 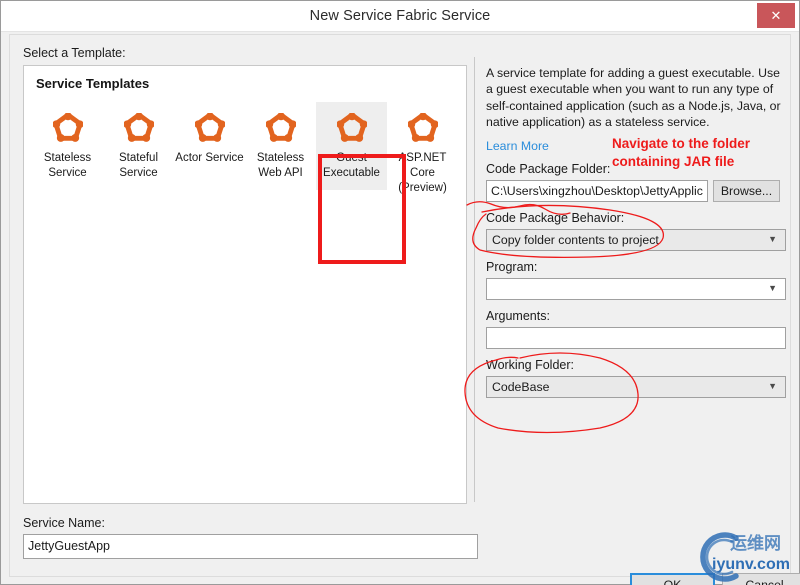 I want to click on panel-divider, so click(x=474, y=279).